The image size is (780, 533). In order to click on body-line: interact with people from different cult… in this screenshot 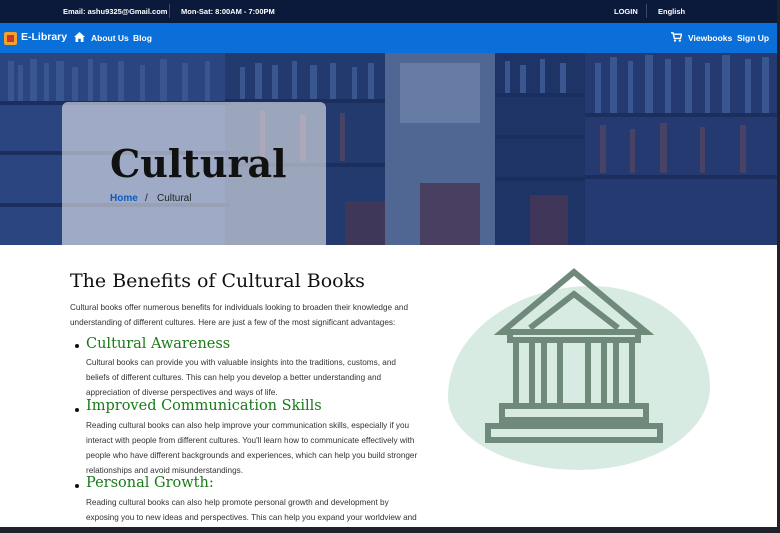, I will do `click(250, 440)`.